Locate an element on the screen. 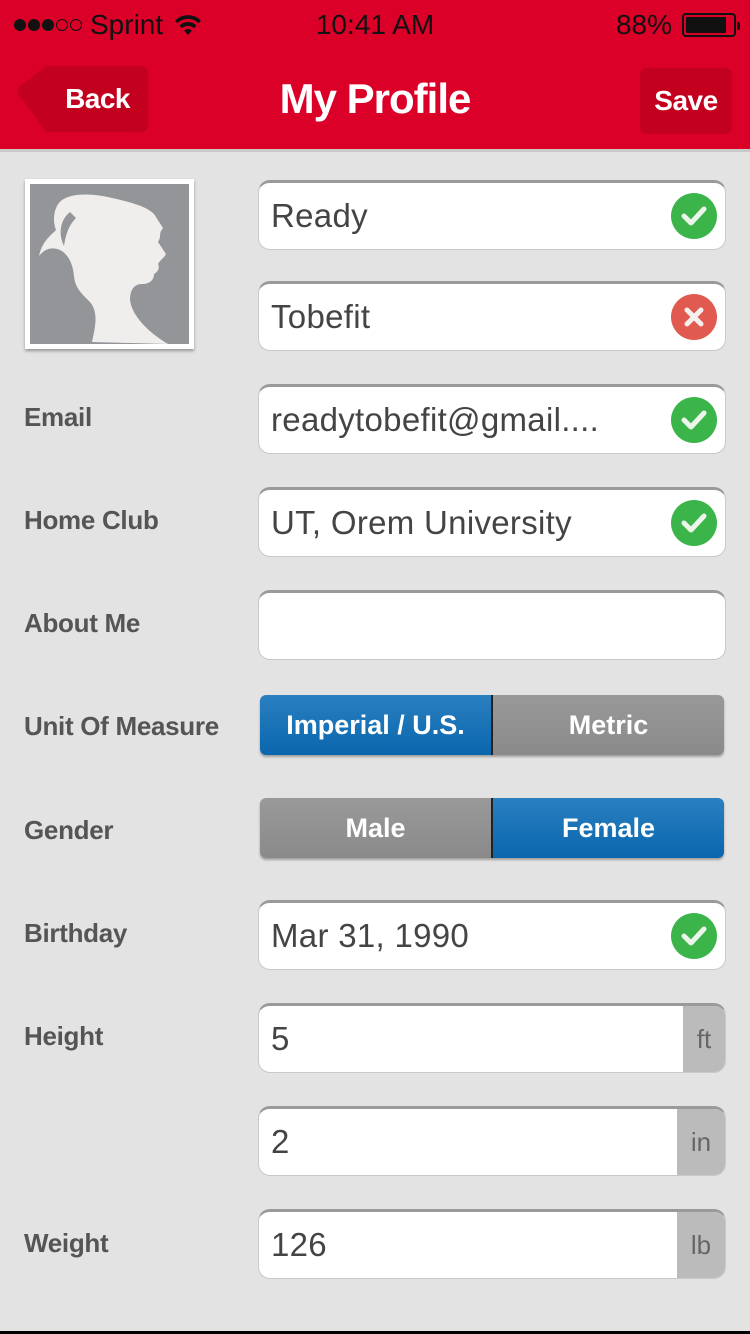 The width and height of the screenshot is (750, 1334). about-me-field is located at coordinates (492, 625).